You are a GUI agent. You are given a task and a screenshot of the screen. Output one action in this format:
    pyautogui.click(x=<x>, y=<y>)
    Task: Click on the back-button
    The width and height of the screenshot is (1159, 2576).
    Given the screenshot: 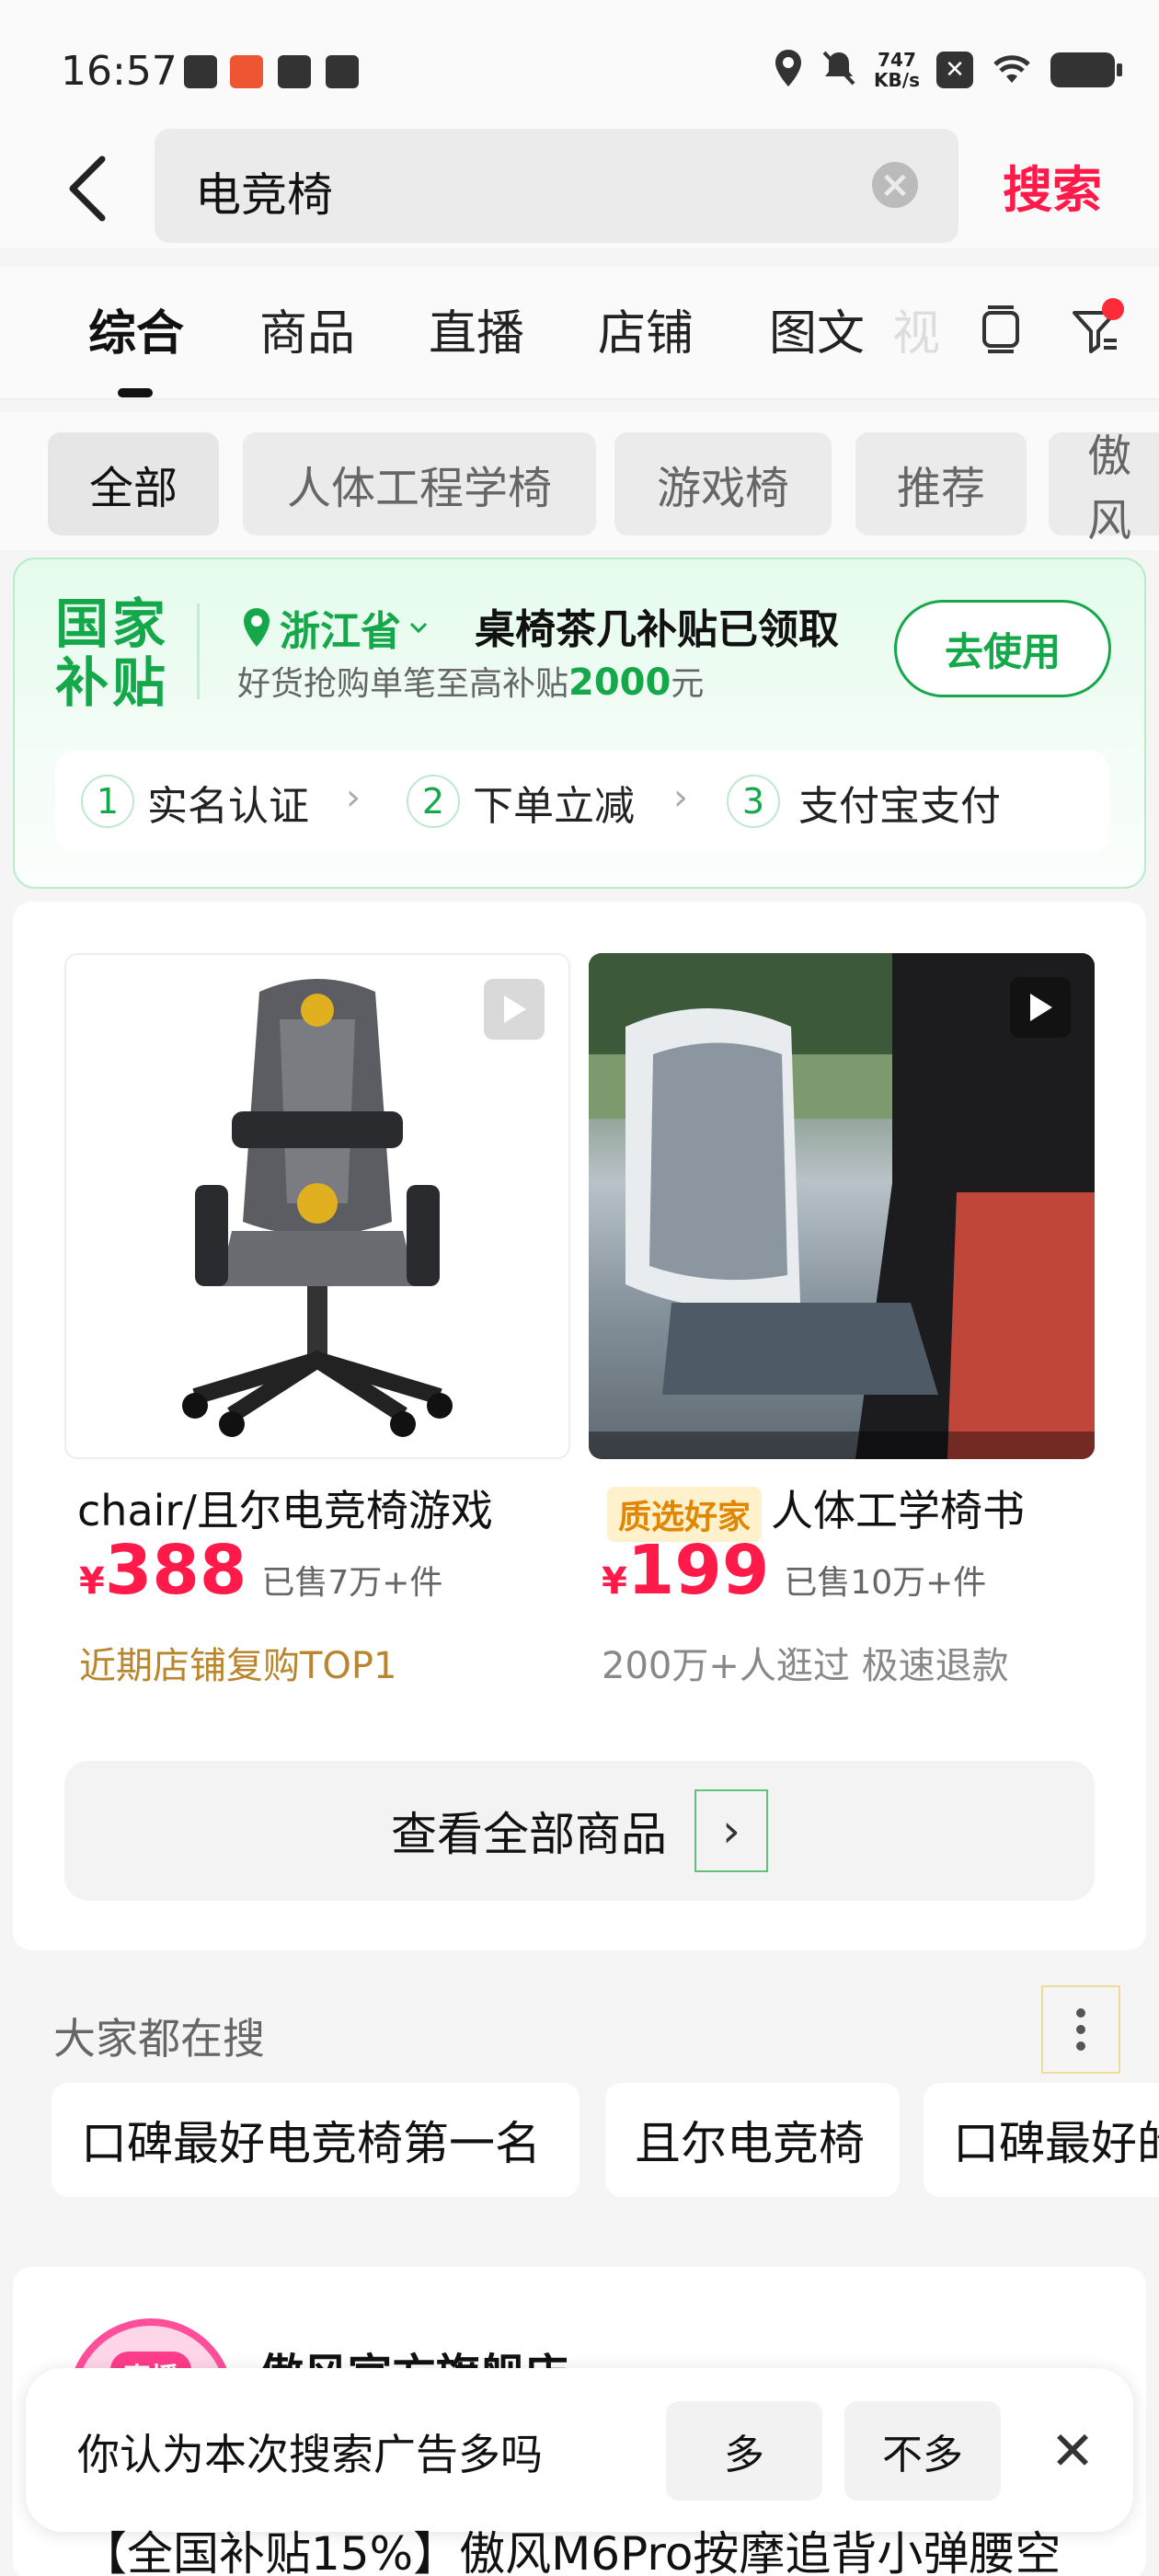 What is the action you would take?
    pyautogui.click(x=87, y=188)
    